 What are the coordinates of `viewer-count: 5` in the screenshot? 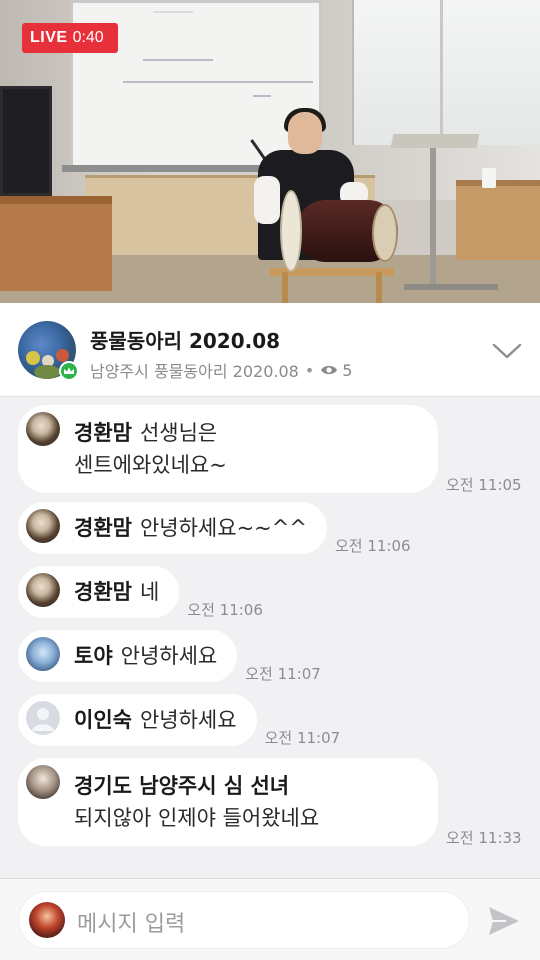 It's located at (347, 370).